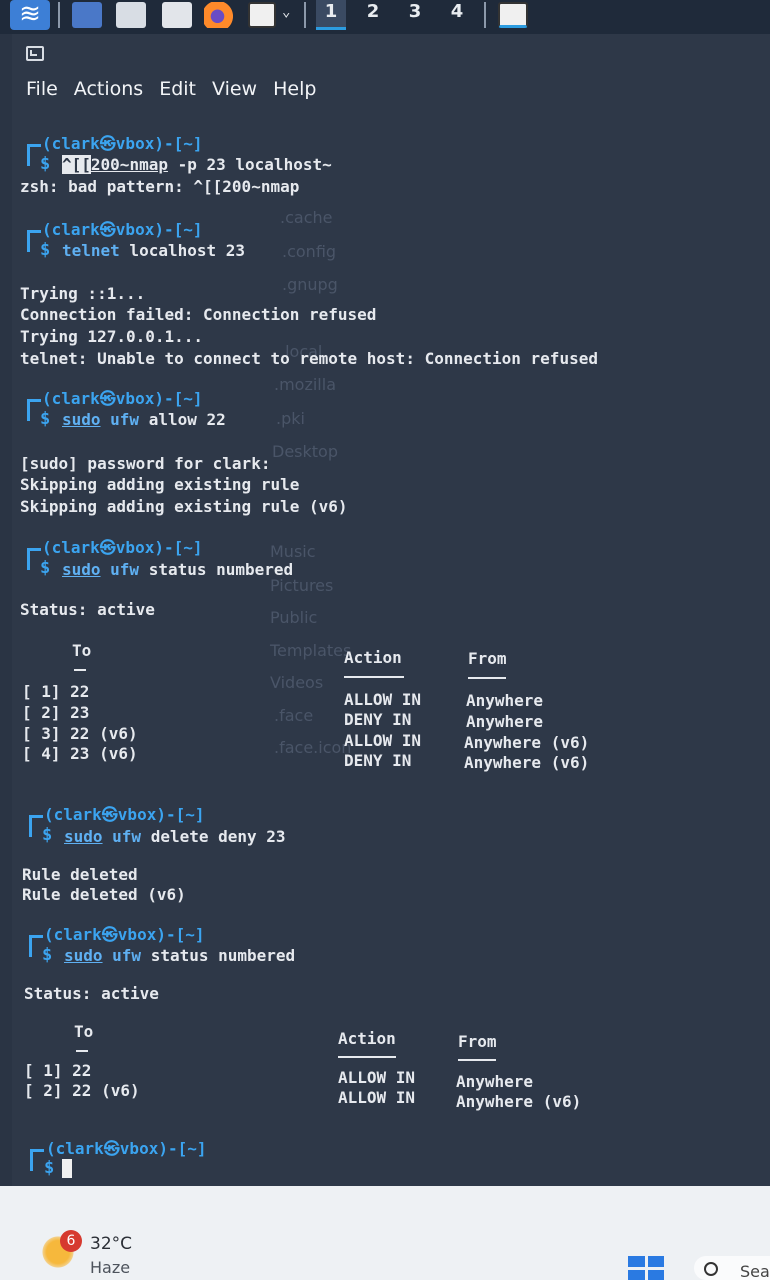  I want to click on menubar: File Actions Edit View Help, so click(171, 91).